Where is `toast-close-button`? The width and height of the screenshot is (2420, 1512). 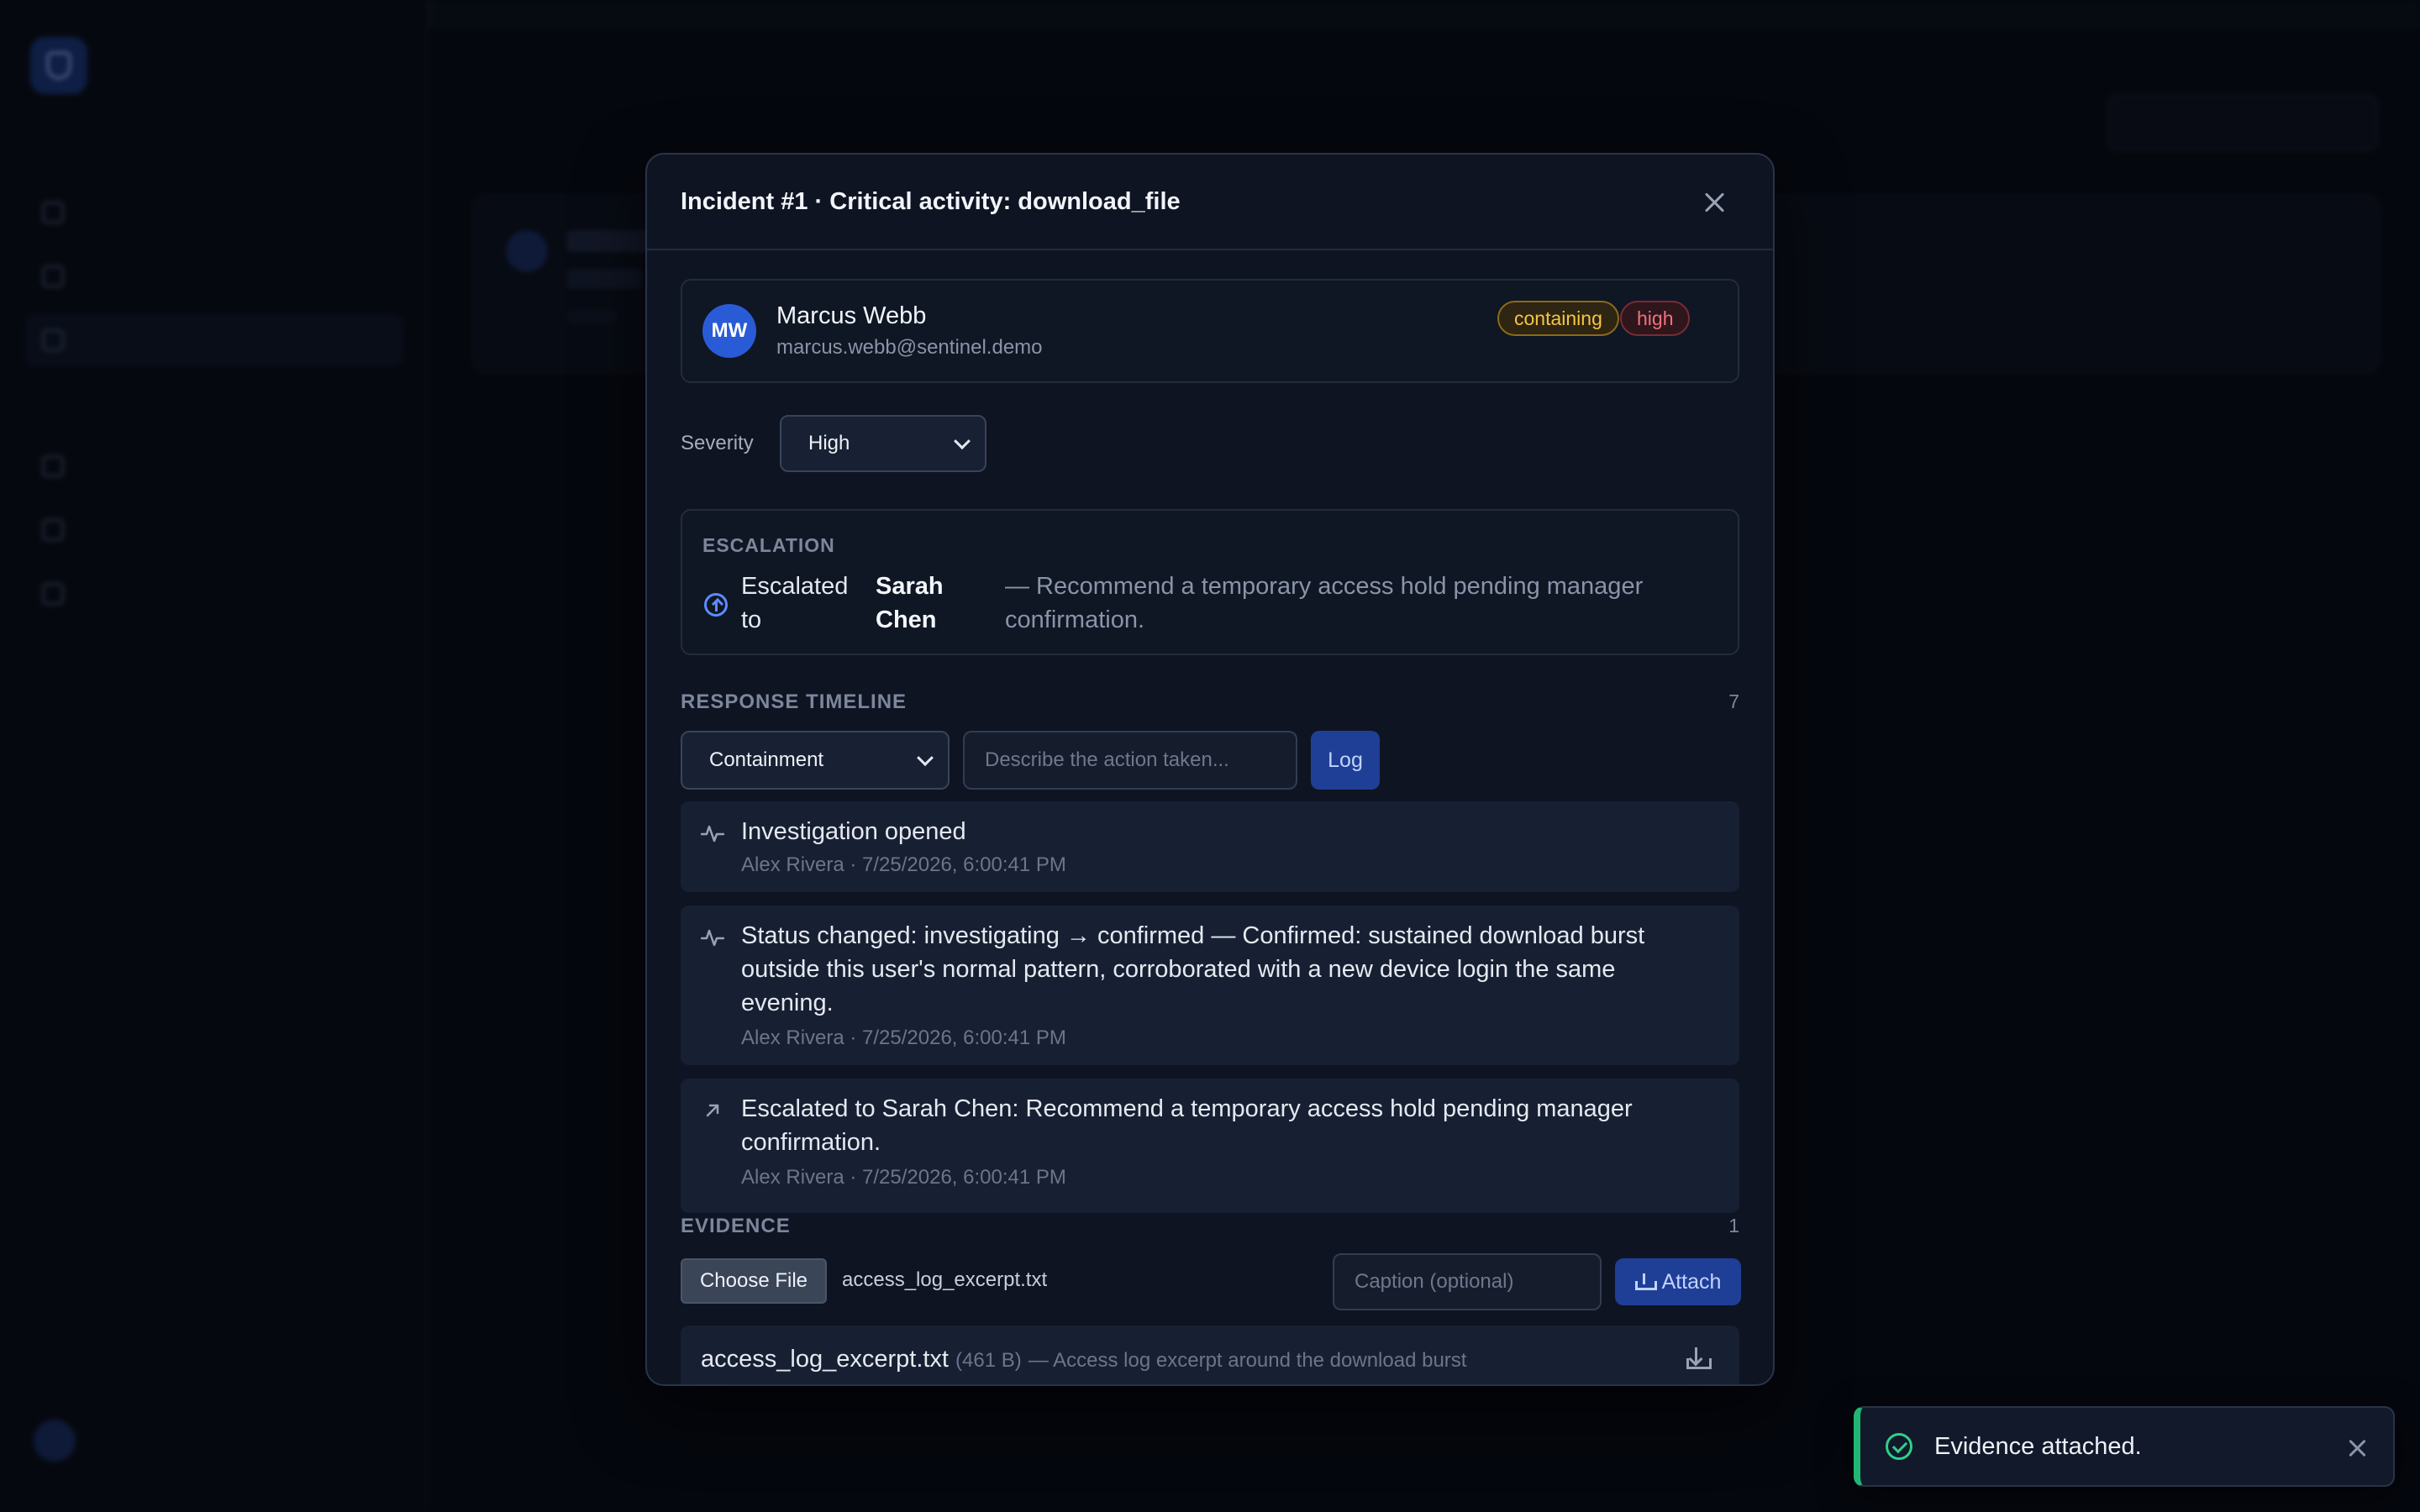
toast-close-button is located at coordinates (2358, 1448).